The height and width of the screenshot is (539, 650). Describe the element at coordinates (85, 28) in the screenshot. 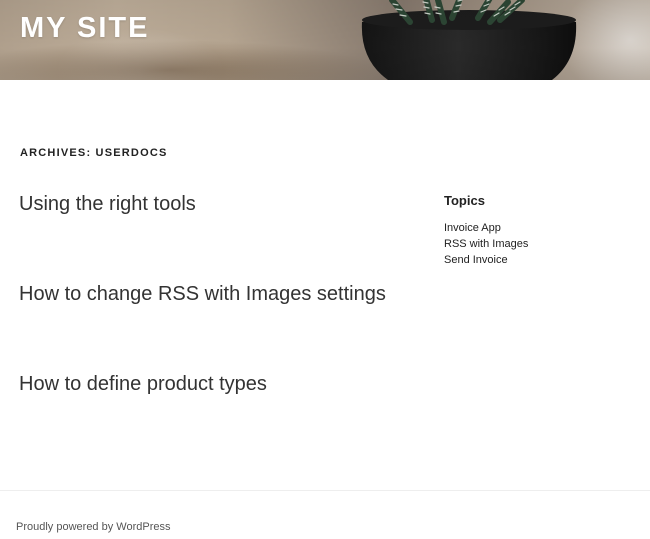

I see `site-title-link: MY SITE` at that location.